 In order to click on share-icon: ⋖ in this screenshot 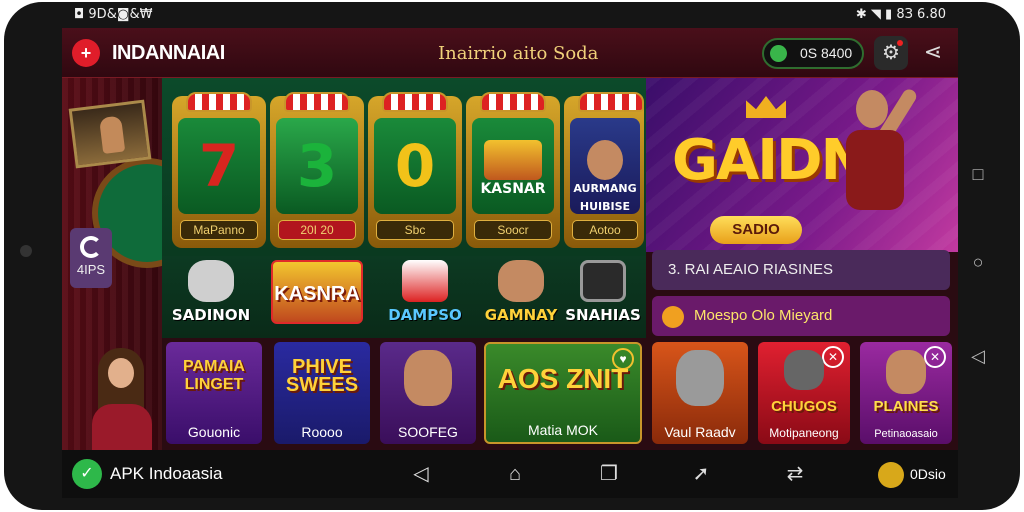, I will do `click(933, 52)`.